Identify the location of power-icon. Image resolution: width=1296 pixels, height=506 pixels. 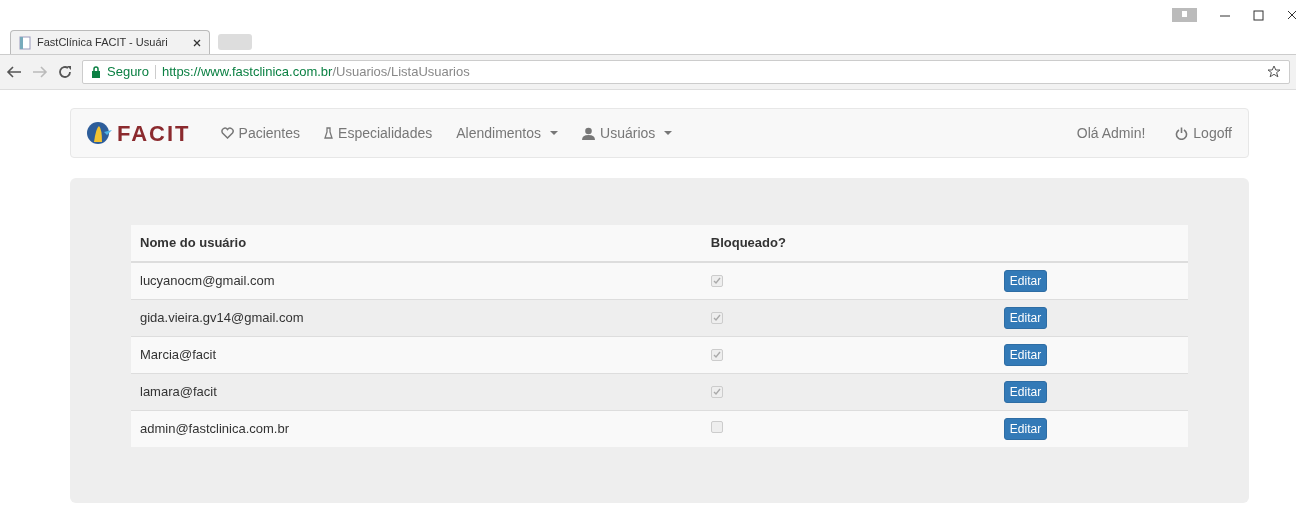
(1182, 133).